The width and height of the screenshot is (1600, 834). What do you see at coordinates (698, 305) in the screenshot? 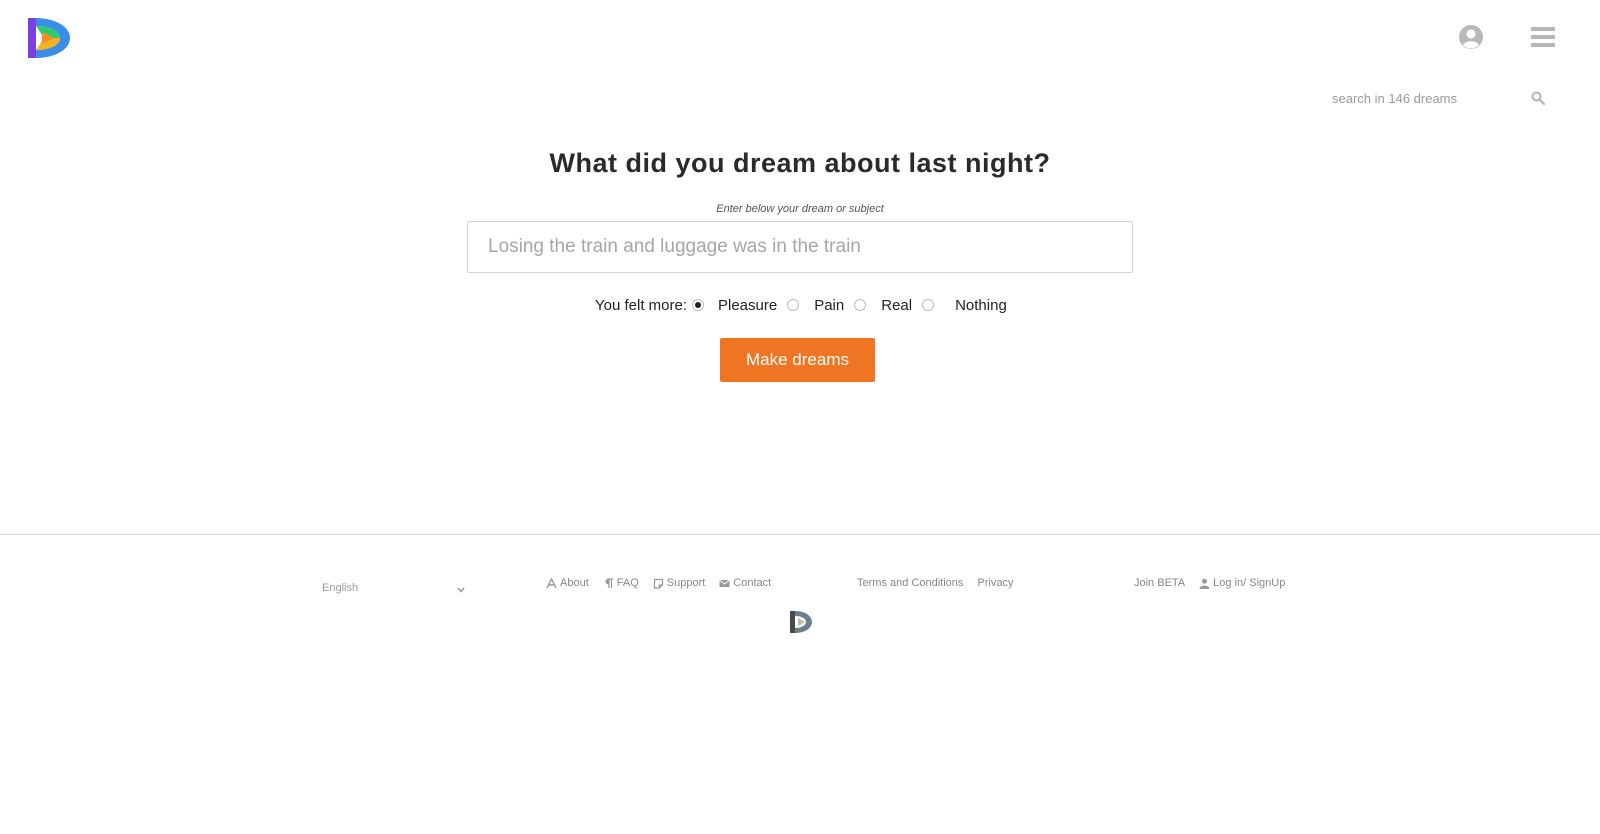
I see `mood-radio-pleasure` at bounding box center [698, 305].